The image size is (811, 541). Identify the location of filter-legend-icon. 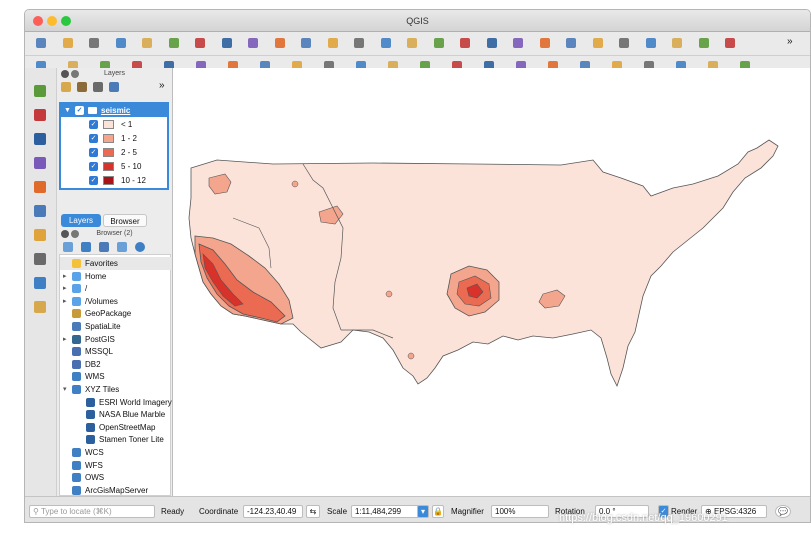
(114, 87).